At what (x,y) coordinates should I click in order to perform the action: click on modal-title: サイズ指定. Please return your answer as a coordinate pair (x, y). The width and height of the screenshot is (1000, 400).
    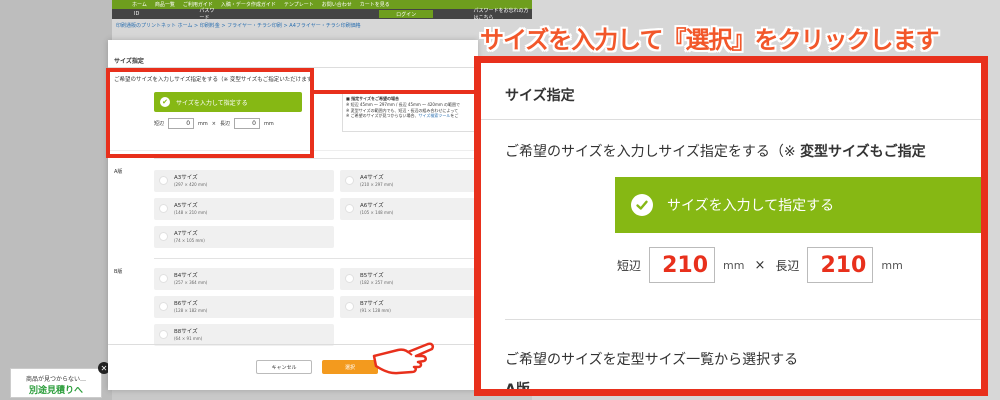
    Looking at the image, I should click on (129, 61).